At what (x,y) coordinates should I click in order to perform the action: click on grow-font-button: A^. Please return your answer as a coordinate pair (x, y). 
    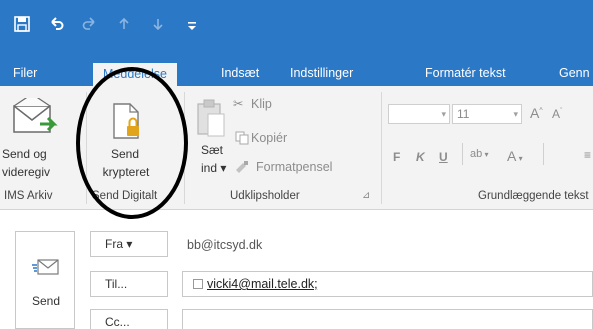
    Looking at the image, I should click on (536, 113).